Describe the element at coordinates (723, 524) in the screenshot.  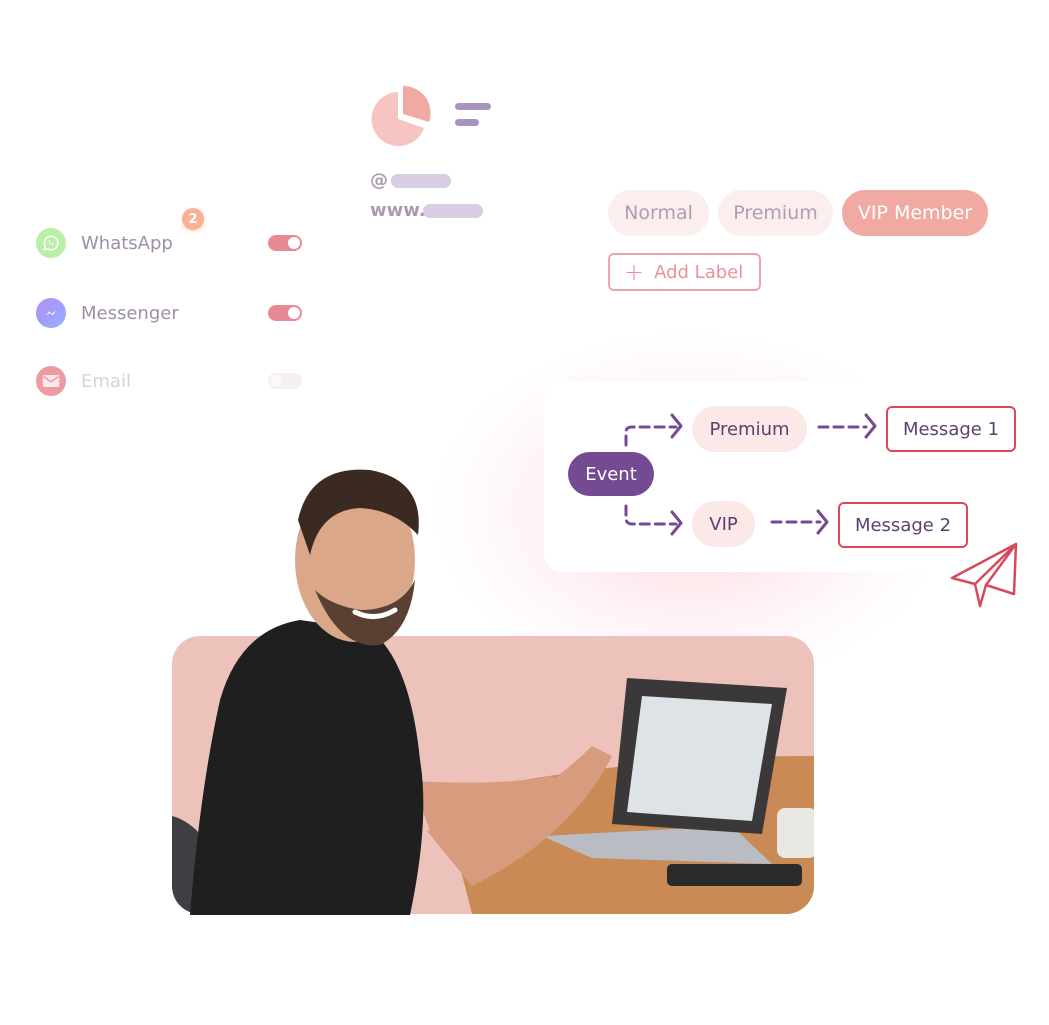
I see `condition-vip: VIP` at that location.